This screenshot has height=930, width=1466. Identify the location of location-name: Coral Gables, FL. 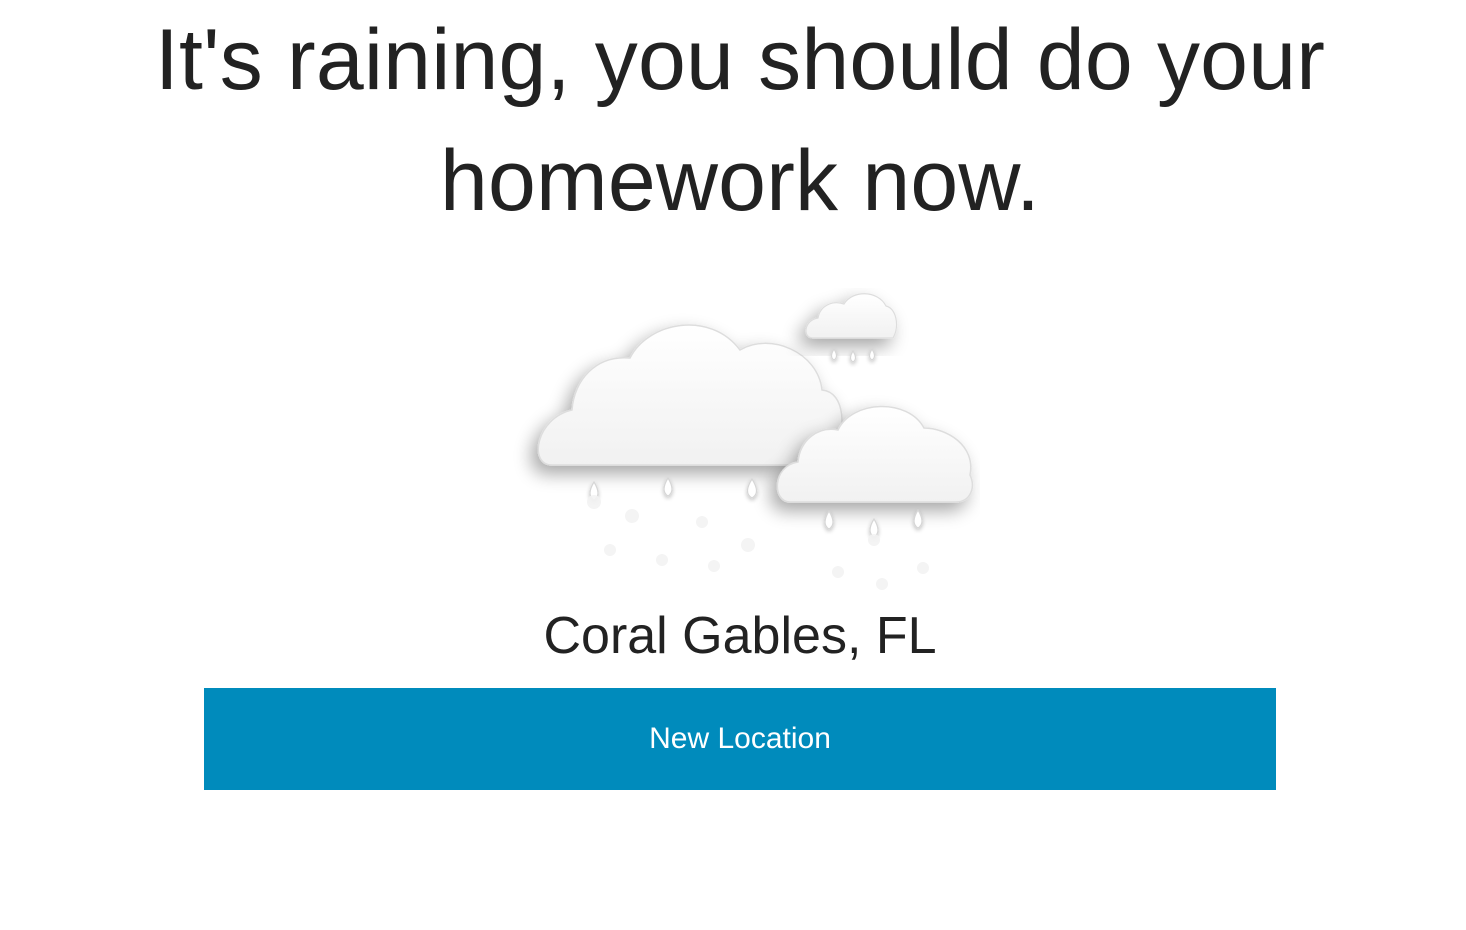
(740, 636).